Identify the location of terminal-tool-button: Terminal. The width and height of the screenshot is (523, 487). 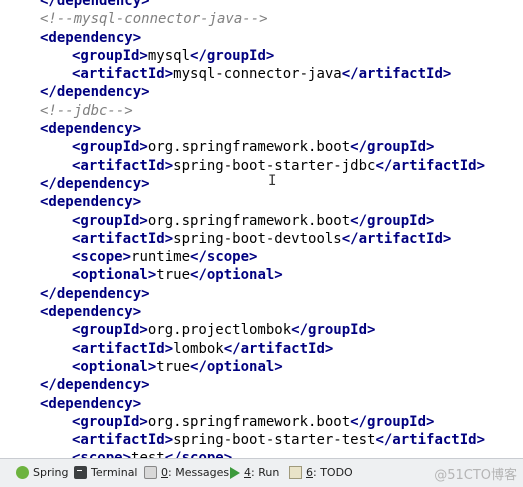
(106, 472).